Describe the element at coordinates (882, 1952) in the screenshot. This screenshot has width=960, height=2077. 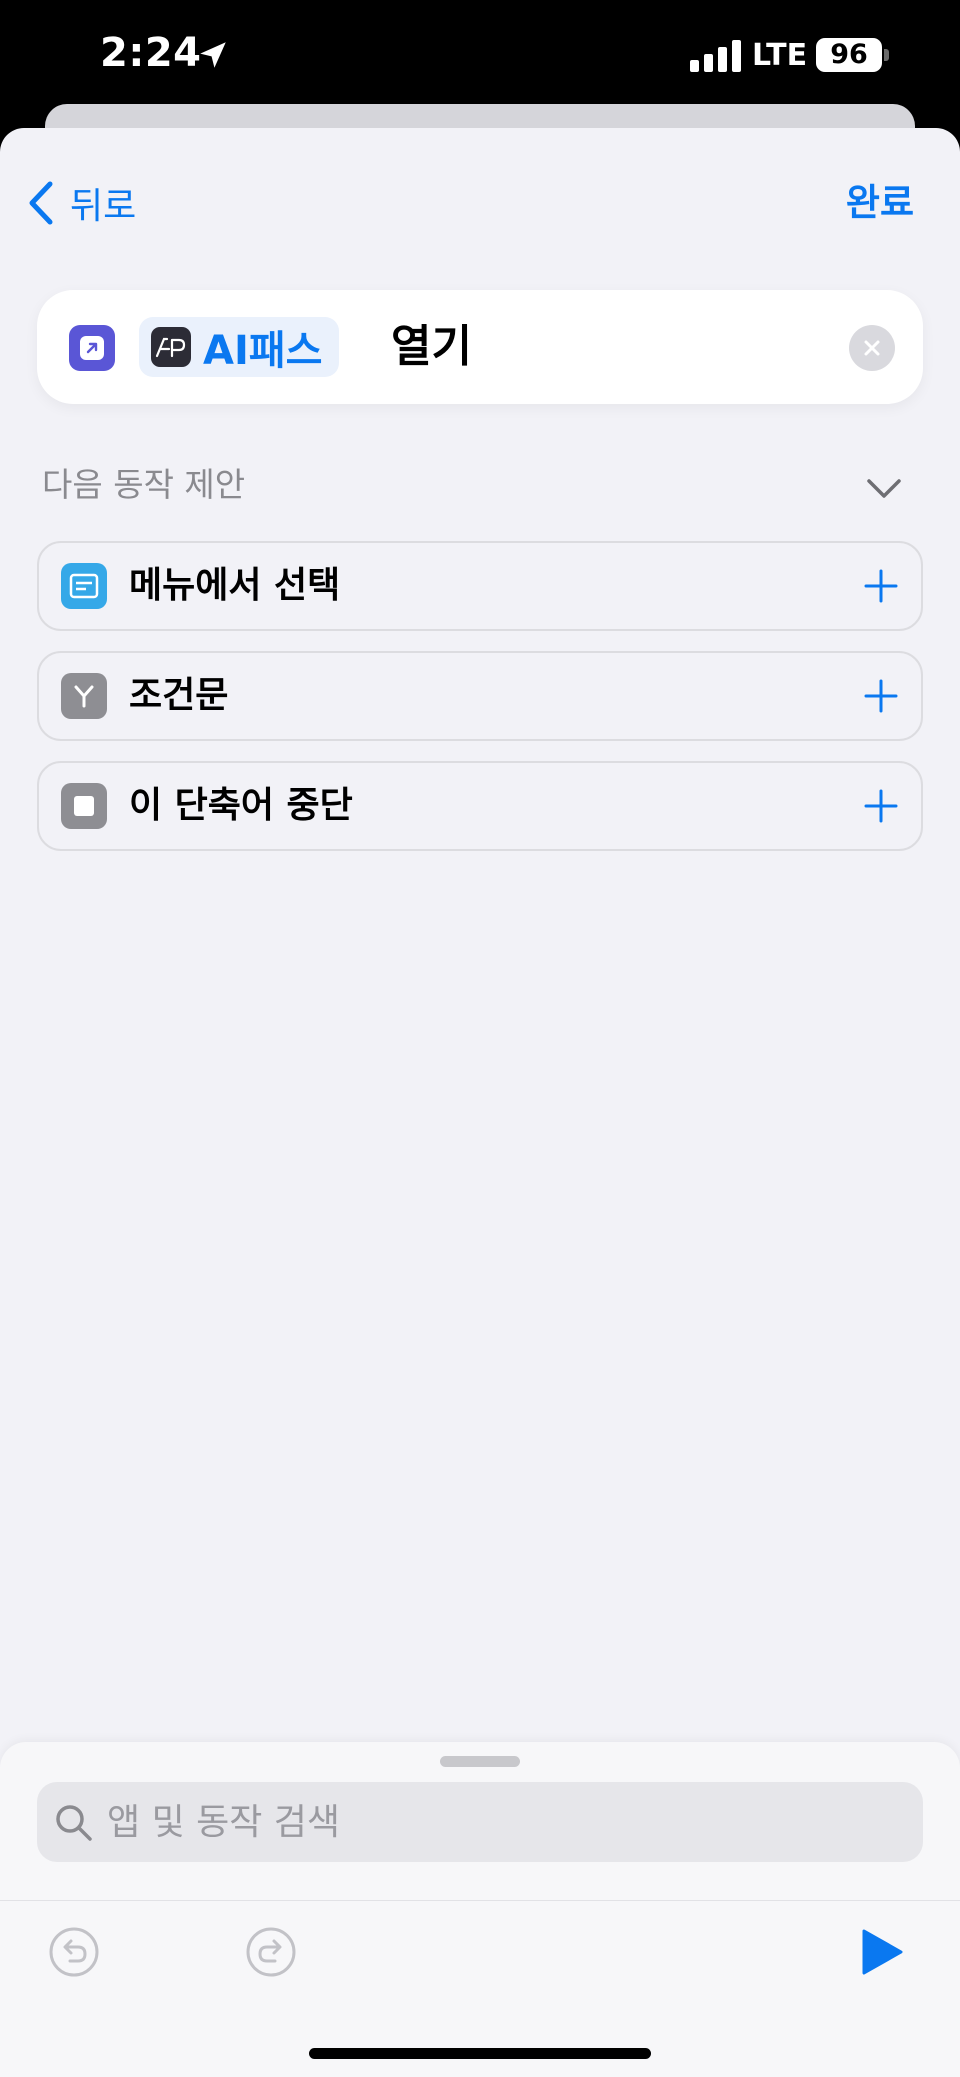
I see `play-icon` at that location.